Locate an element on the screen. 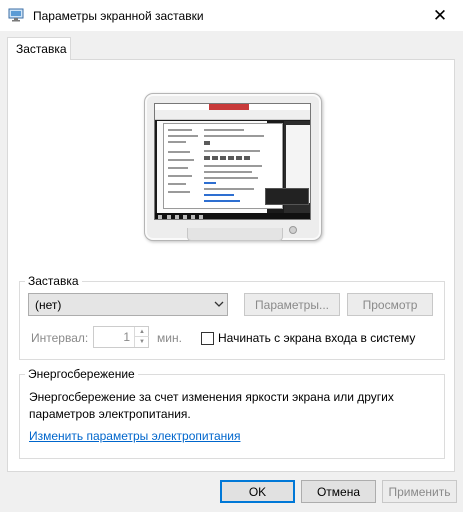 The image size is (463, 512). energy-group-caption: Энергосбережение is located at coordinates (81, 374).